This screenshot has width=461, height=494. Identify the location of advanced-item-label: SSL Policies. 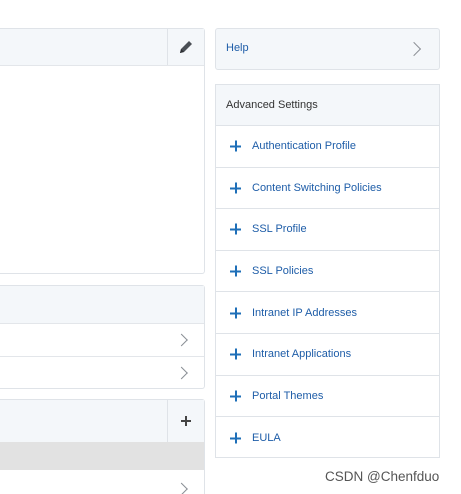
(283, 271).